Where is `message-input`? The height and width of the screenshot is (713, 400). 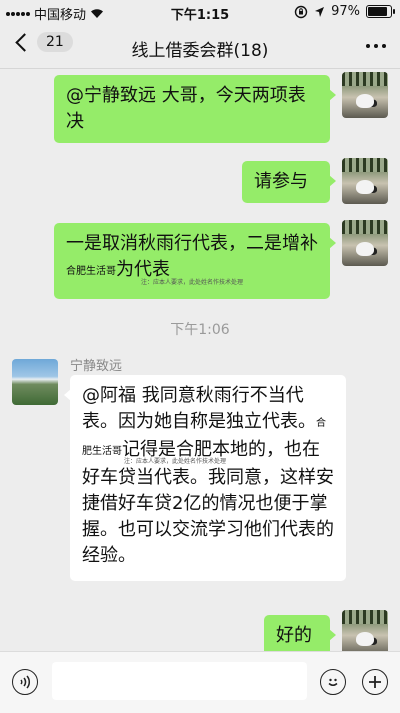
message-input is located at coordinates (179, 681).